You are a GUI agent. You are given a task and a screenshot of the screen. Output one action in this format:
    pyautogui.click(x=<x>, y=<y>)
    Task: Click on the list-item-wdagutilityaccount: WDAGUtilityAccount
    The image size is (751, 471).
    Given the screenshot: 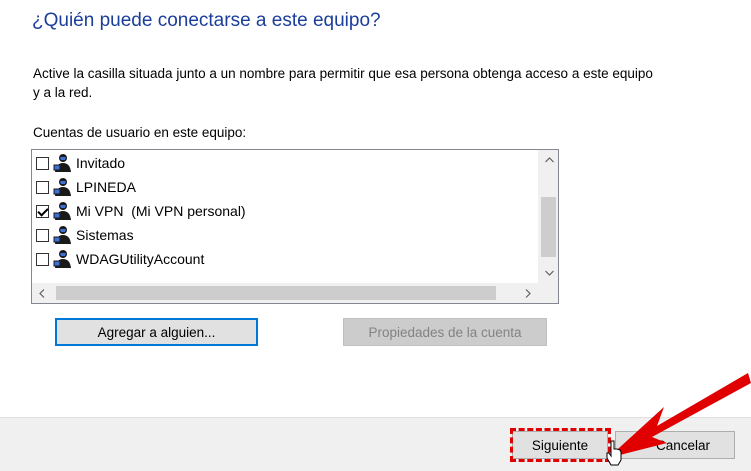 What is the action you would take?
    pyautogui.click(x=120, y=259)
    